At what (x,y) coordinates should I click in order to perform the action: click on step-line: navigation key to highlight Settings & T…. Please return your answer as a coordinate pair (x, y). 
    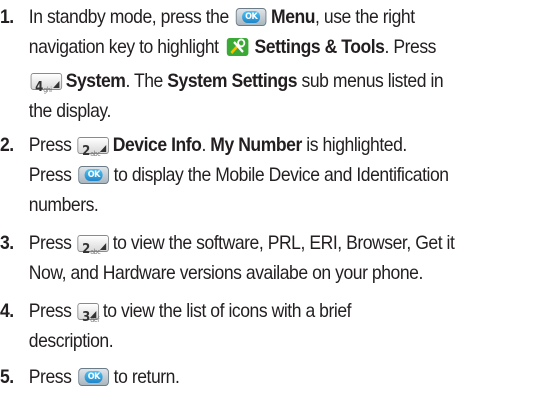
    Looking at the image, I should click on (243, 49).